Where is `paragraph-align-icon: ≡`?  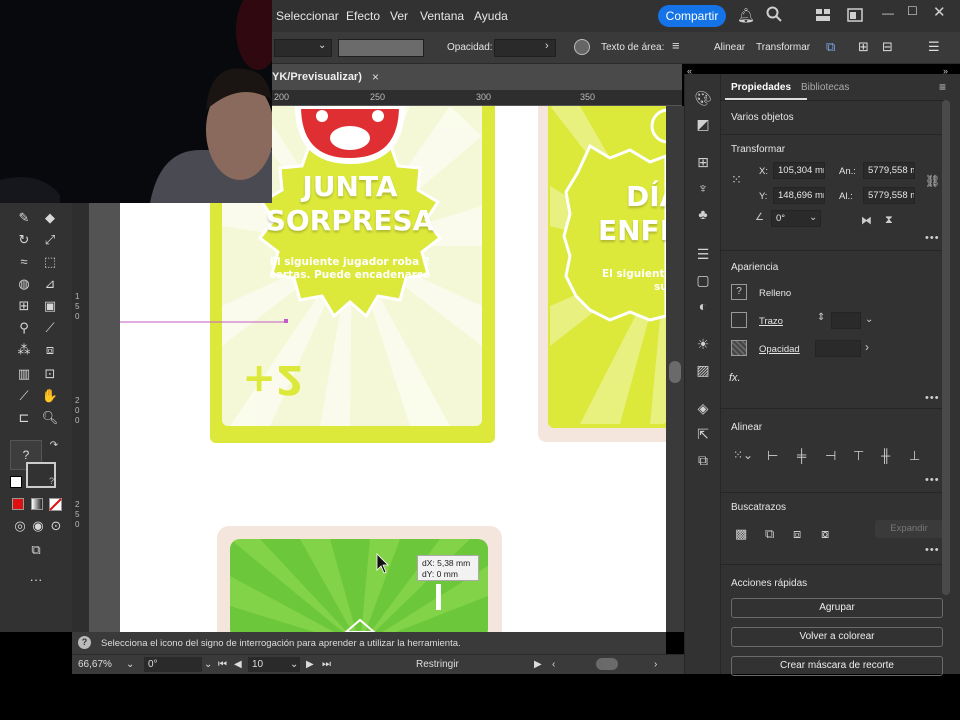
paragraph-align-icon: ≡ is located at coordinates (676, 45).